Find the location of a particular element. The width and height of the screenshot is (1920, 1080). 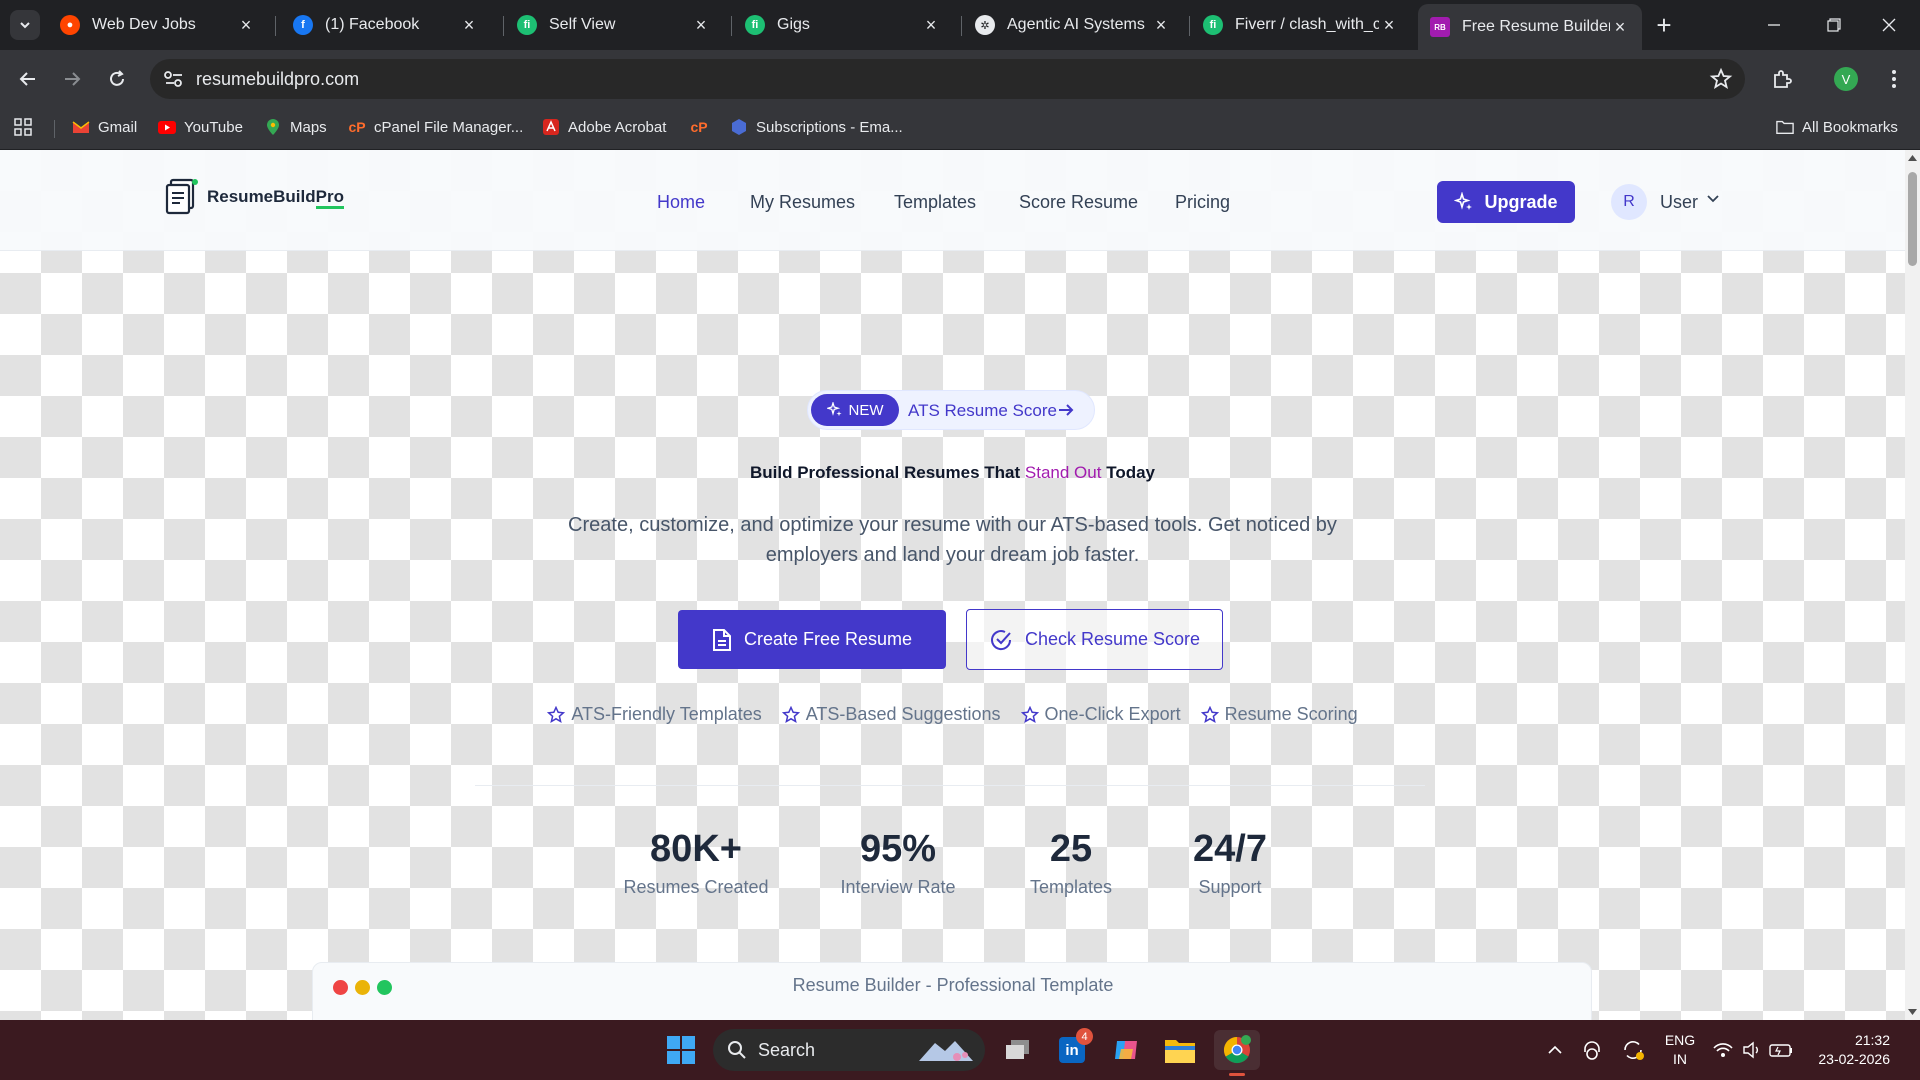

time-label: 21:32 is located at coordinates (1872, 1040).